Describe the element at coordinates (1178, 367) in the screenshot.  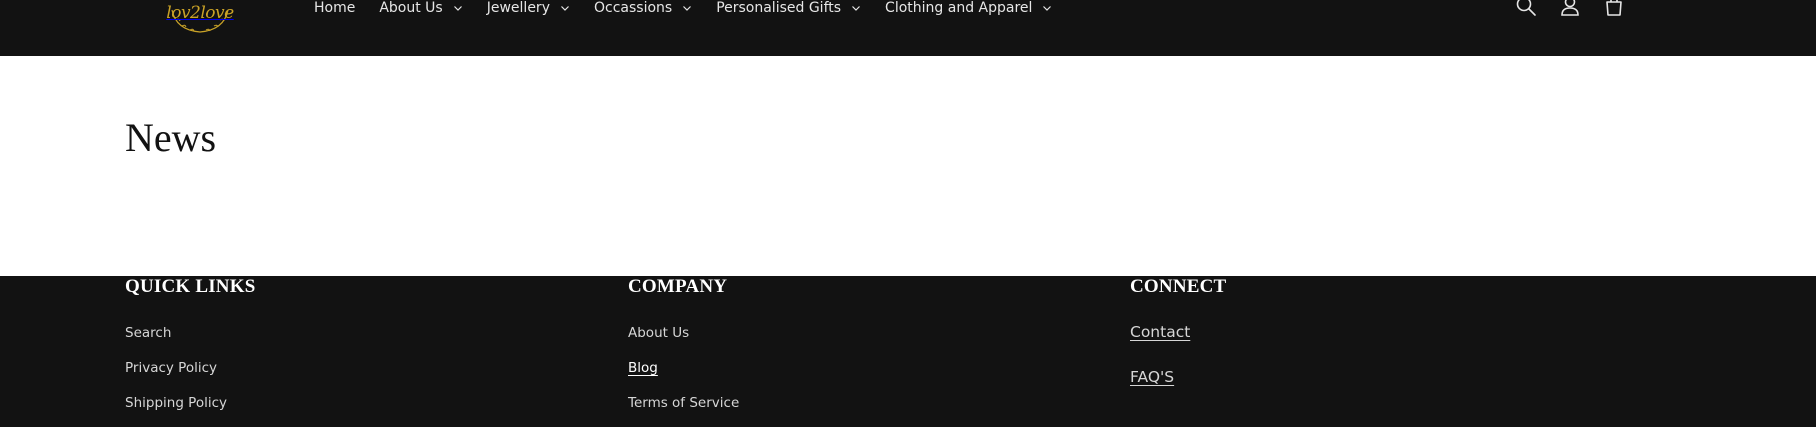
I see `footer-link-list: Contact FAQ'S` at that location.